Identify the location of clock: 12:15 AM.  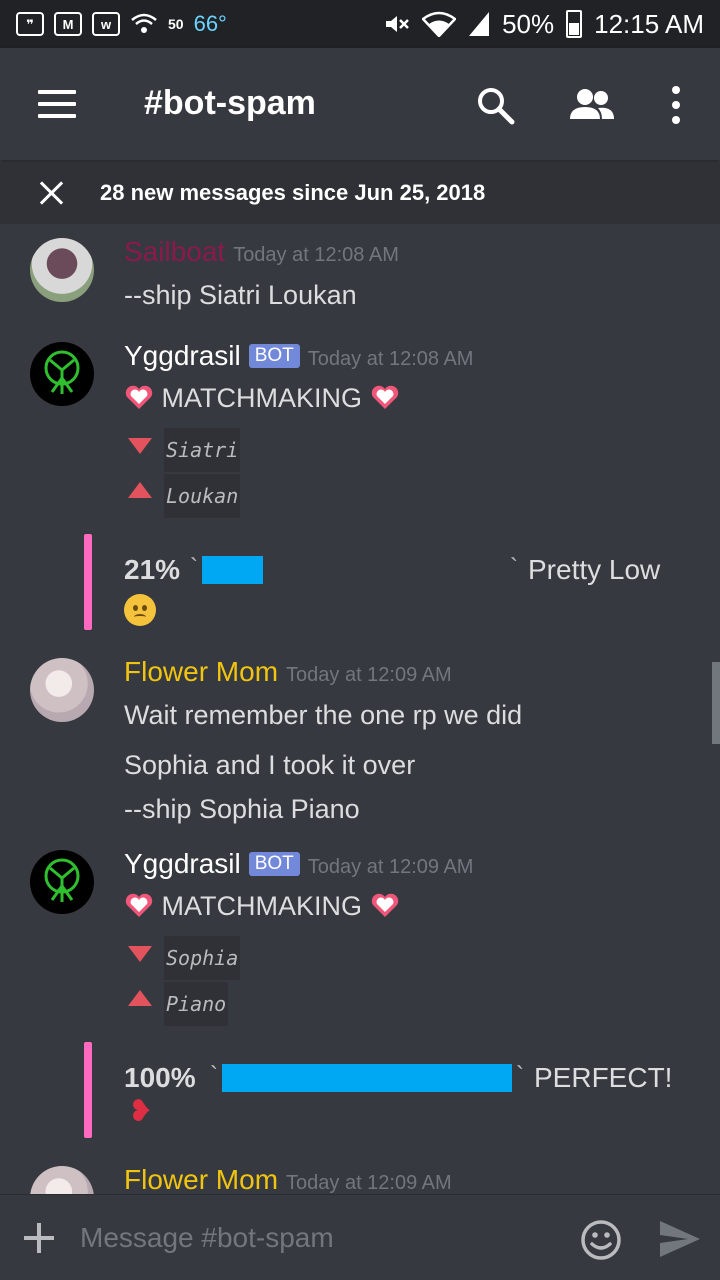
(649, 23).